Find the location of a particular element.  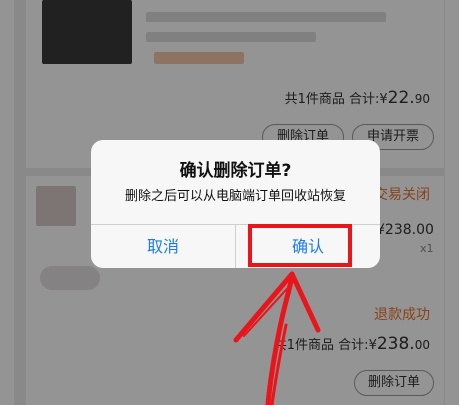

dialog-message: 删除之后可以从电脑端订单回收站恢复 is located at coordinates (235, 196).